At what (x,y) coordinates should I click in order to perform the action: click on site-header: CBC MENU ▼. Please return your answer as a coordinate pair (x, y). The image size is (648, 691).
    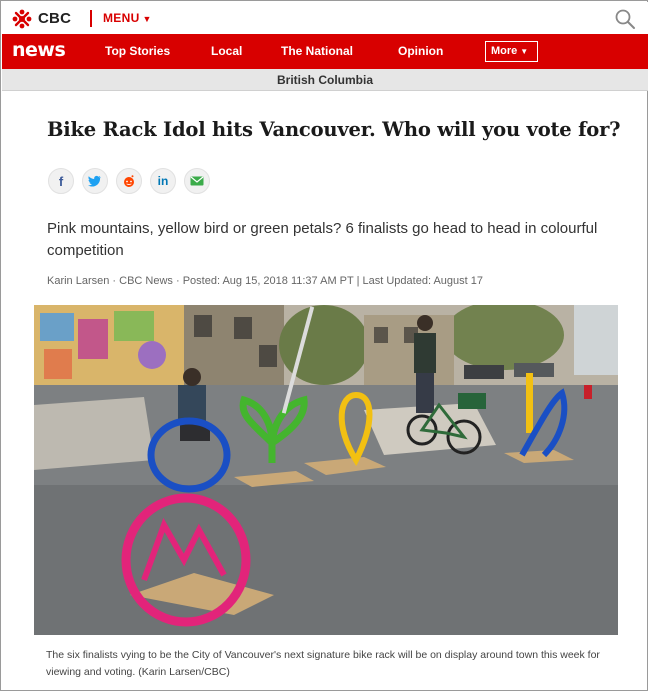
    Looking at the image, I should click on (325, 18).